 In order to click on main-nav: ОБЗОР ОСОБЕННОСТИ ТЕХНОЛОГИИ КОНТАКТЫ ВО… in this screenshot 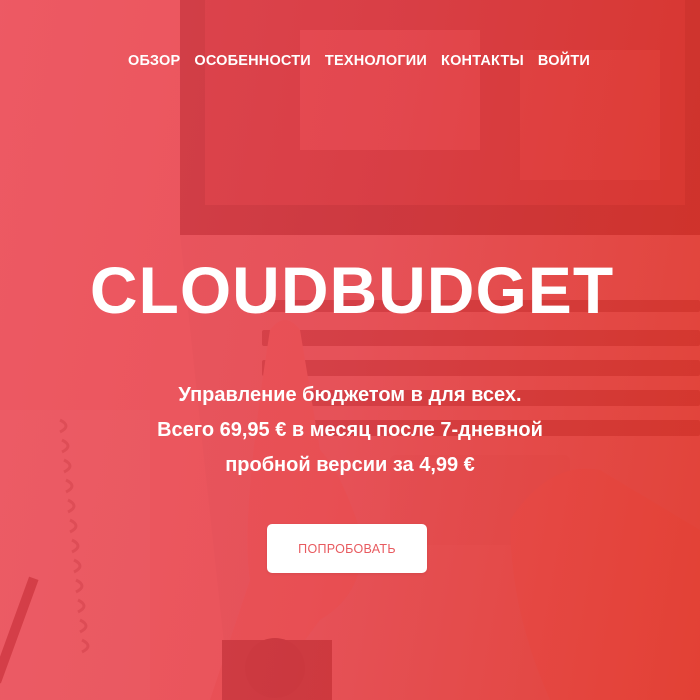, I will do `click(350, 61)`.